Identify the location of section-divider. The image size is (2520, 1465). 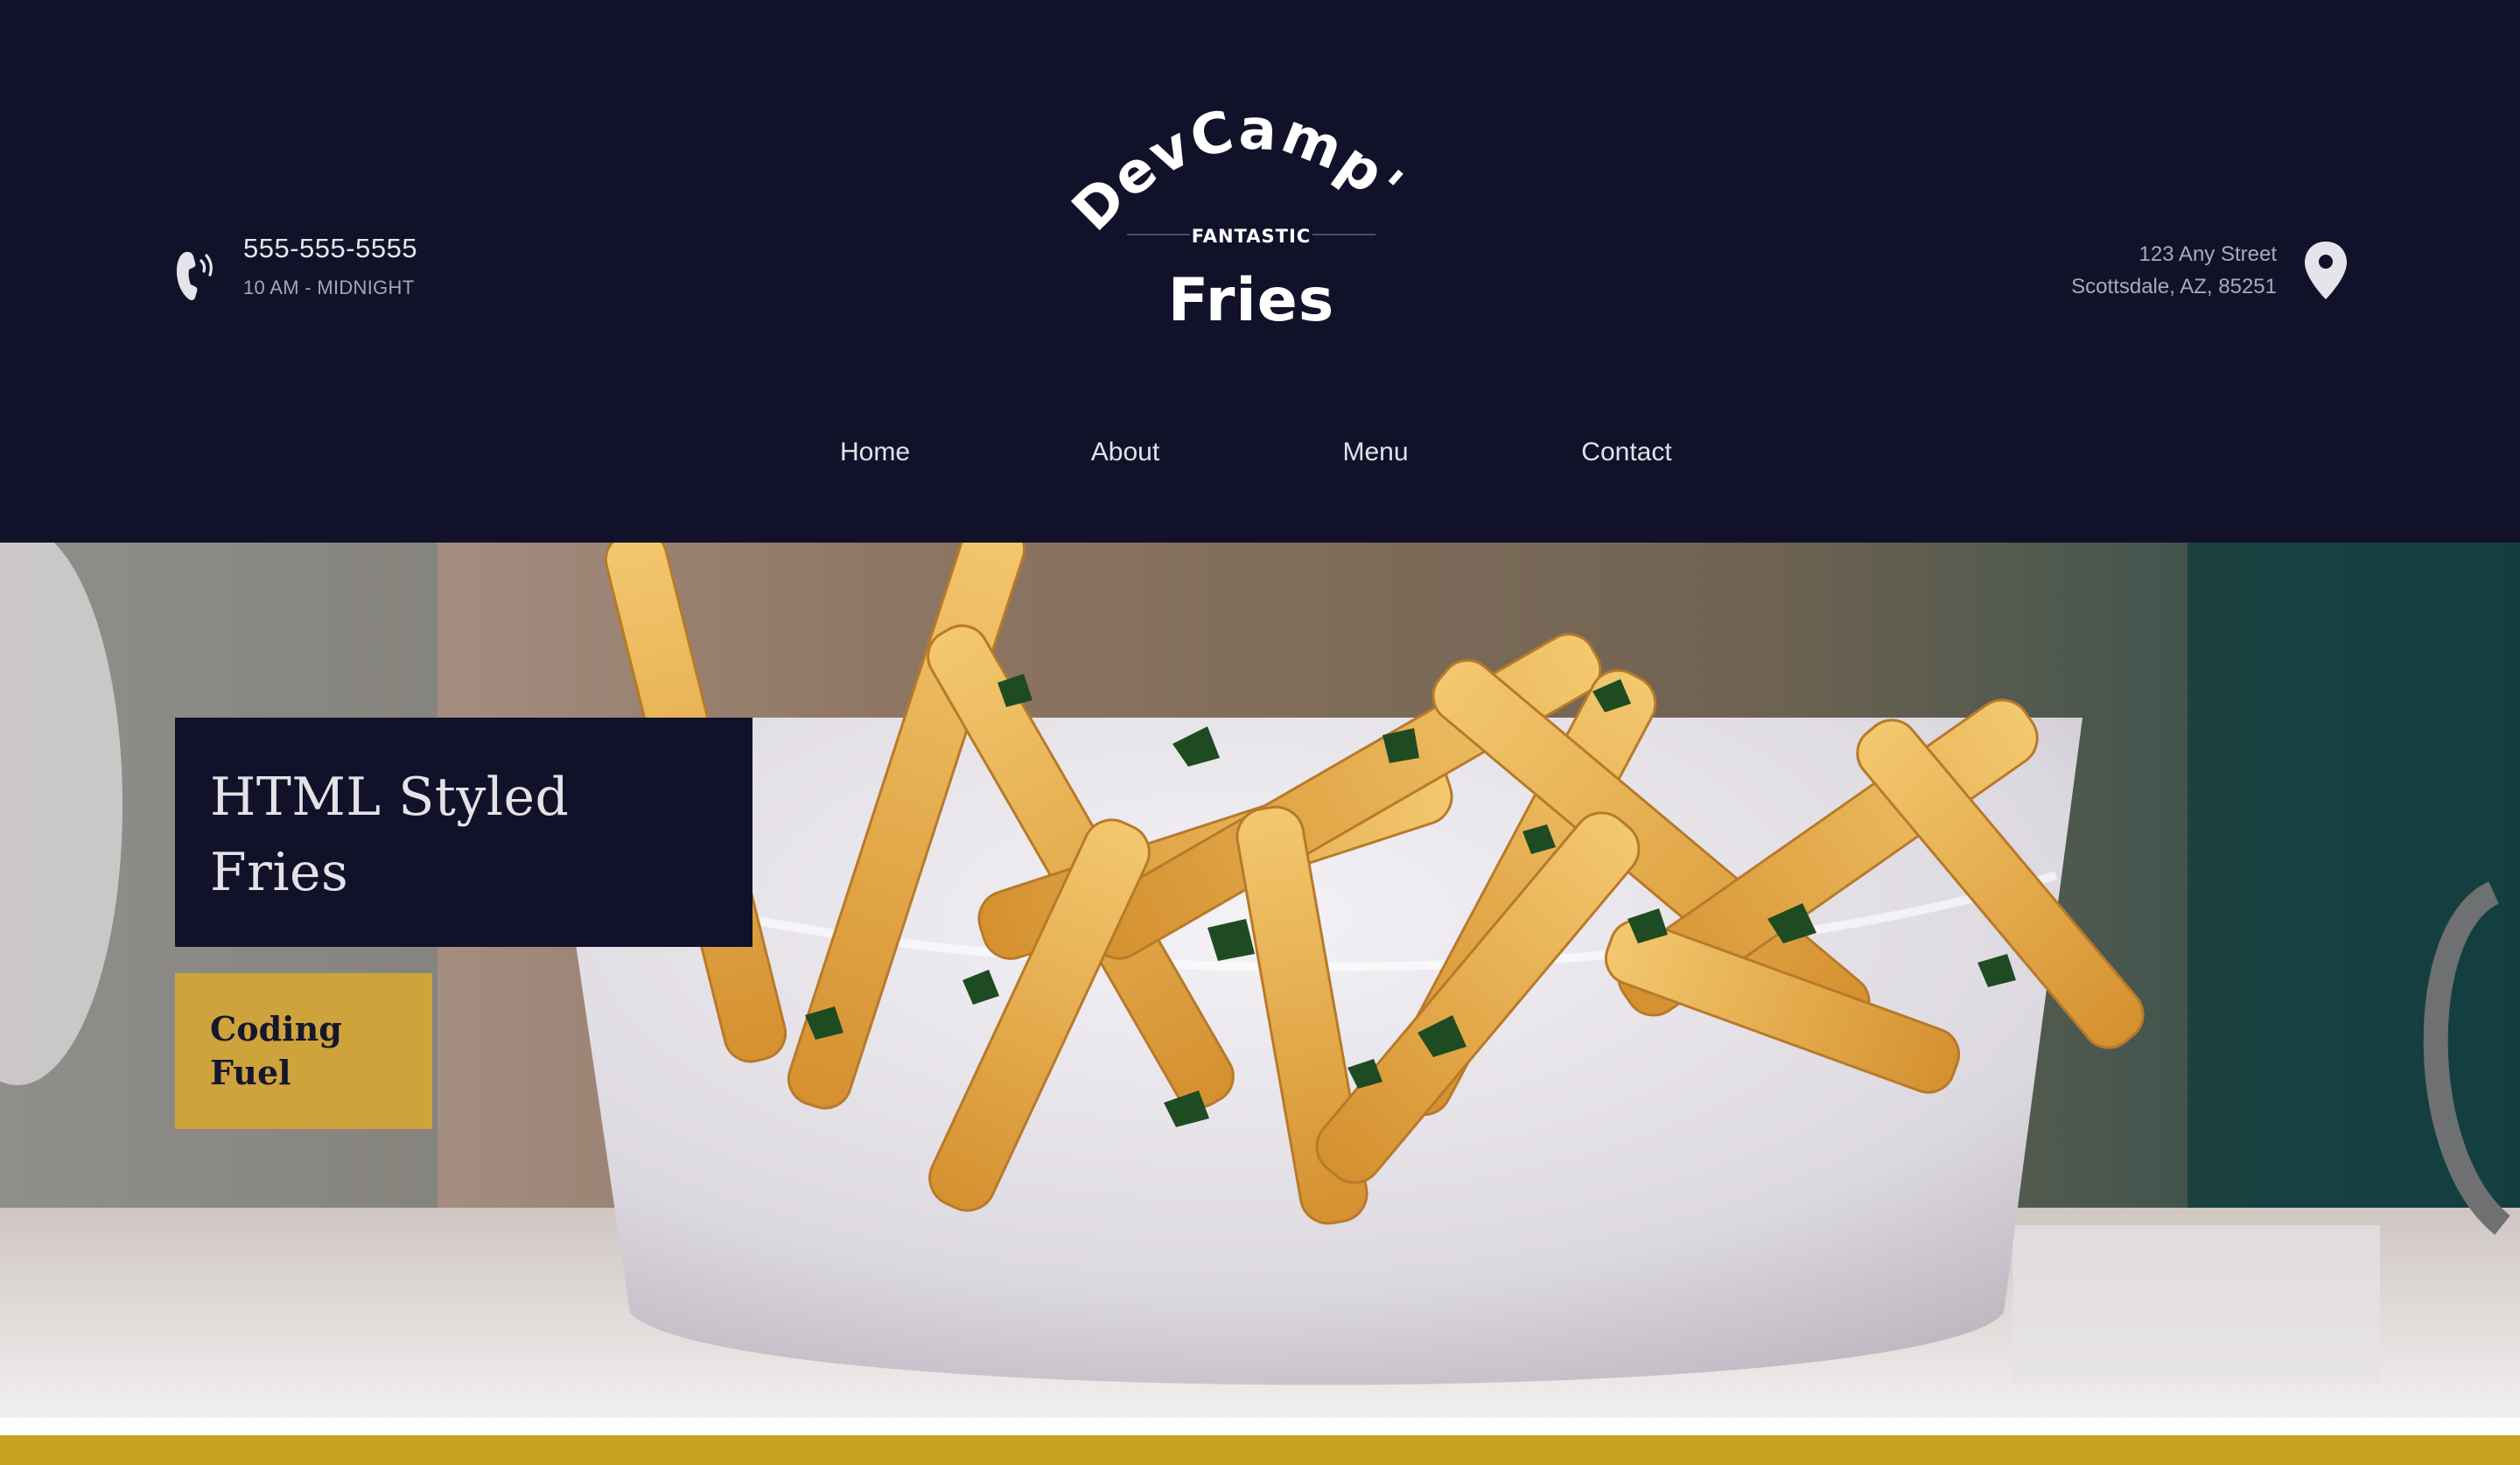
(1260, 1426).